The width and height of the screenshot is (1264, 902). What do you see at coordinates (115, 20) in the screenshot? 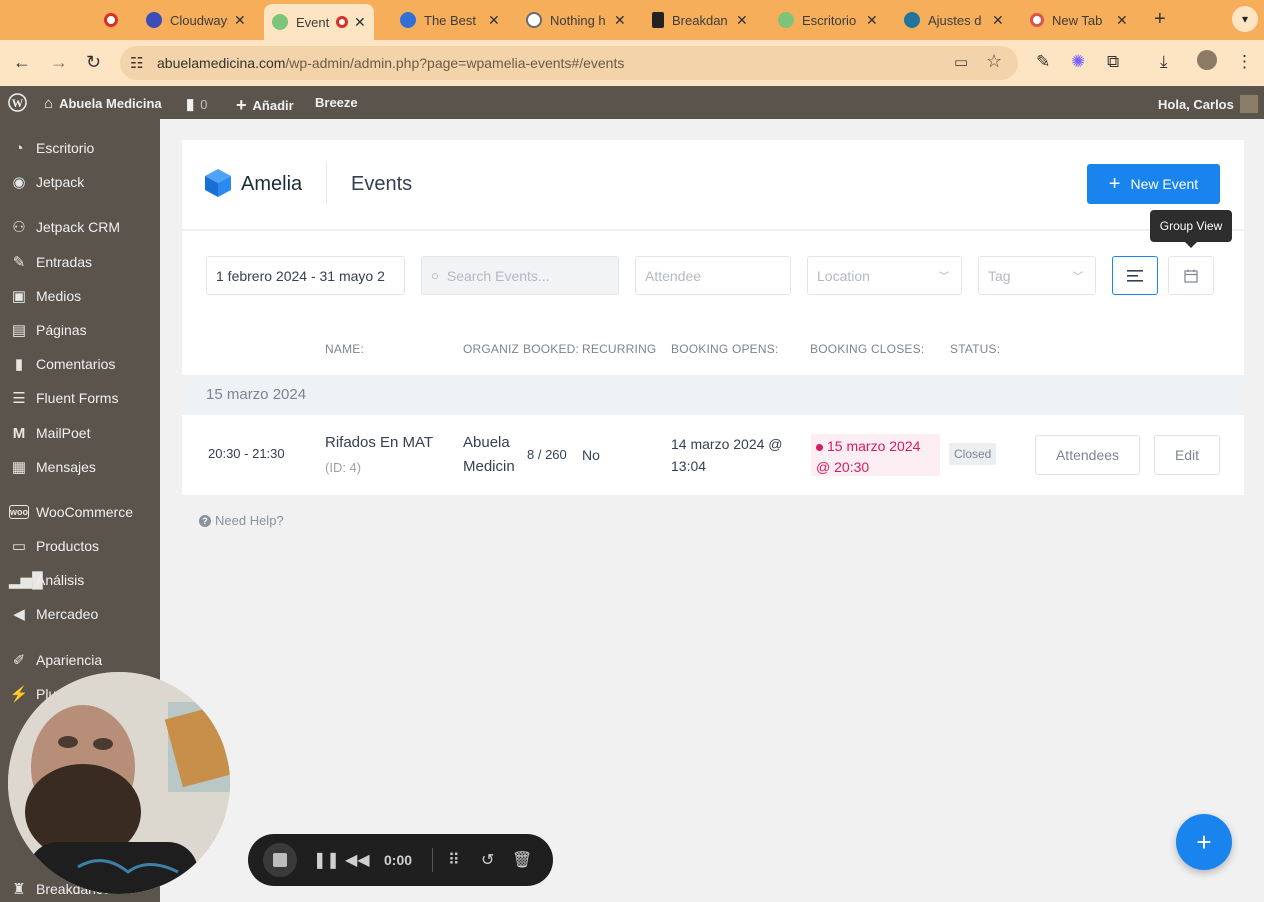
I see `browser-tab-recording` at bounding box center [115, 20].